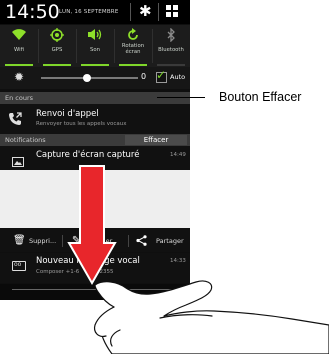 The height and width of the screenshot is (354, 329). Describe the element at coordinates (170, 241) in the screenshot. I see `action-label: Partager` at that location.